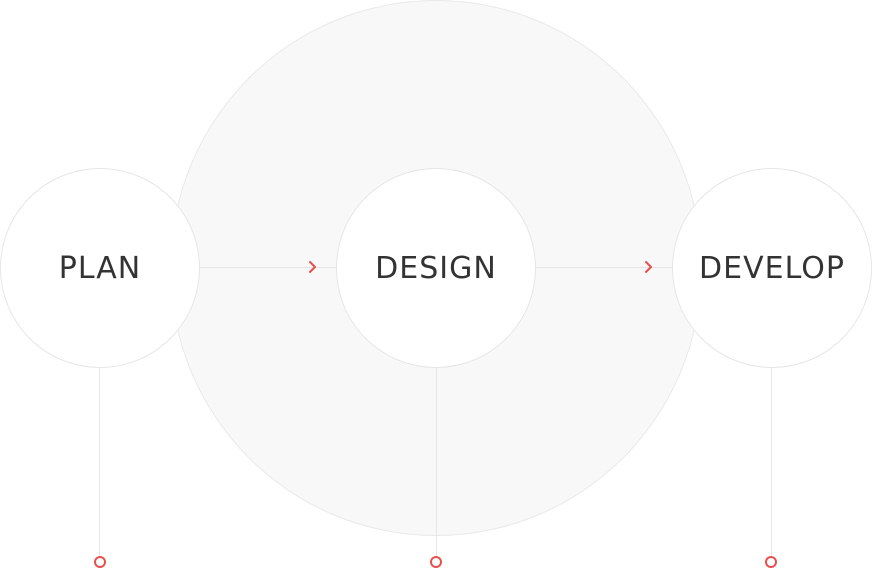 The width and height of the screenshot is (872, 569). What do you see at coordinates (771, 461) in the screenshot?
I see `drop-line-develop` at bounding box center [771, 461].